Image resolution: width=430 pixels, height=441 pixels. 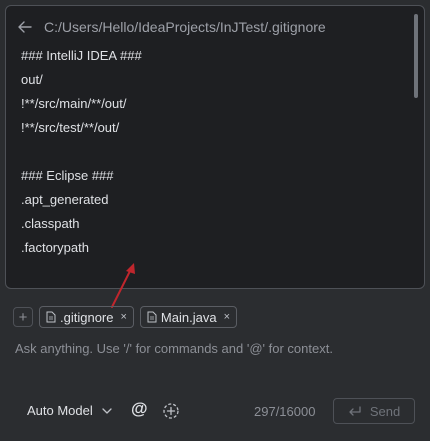 I want to click on chip-label: Main.java, so click(x=188, y=317).